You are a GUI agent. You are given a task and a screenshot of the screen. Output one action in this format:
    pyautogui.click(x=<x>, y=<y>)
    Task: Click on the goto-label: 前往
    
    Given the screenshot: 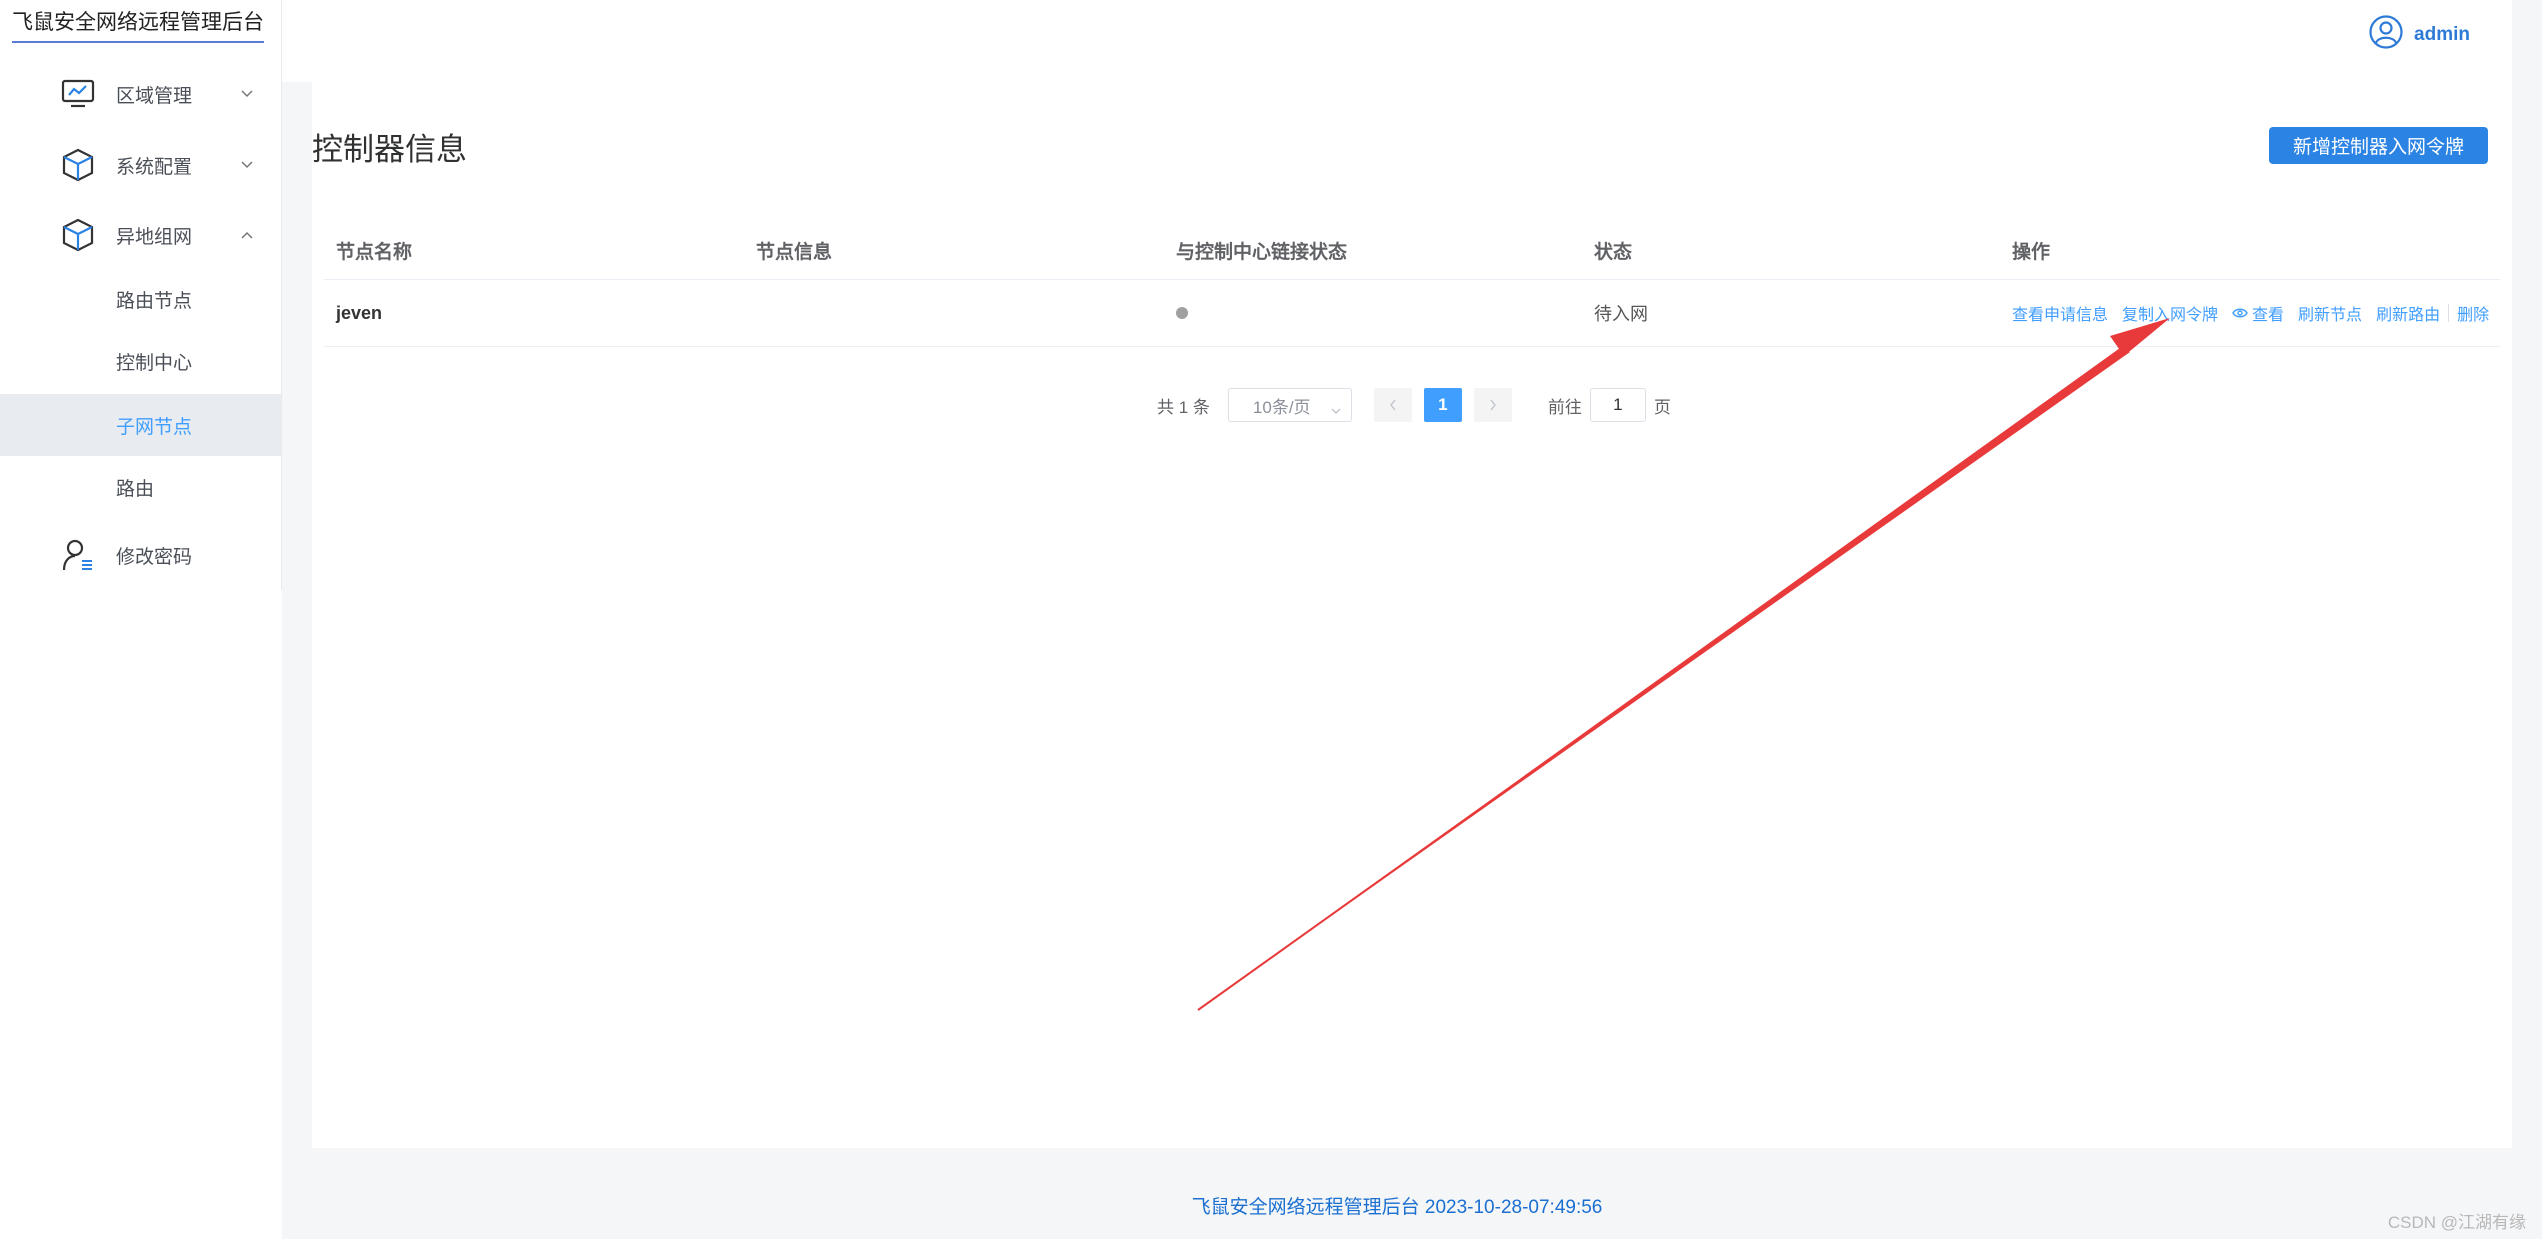 What is the action you would take?
    pyautogui.click(x=1564, y=407)
    